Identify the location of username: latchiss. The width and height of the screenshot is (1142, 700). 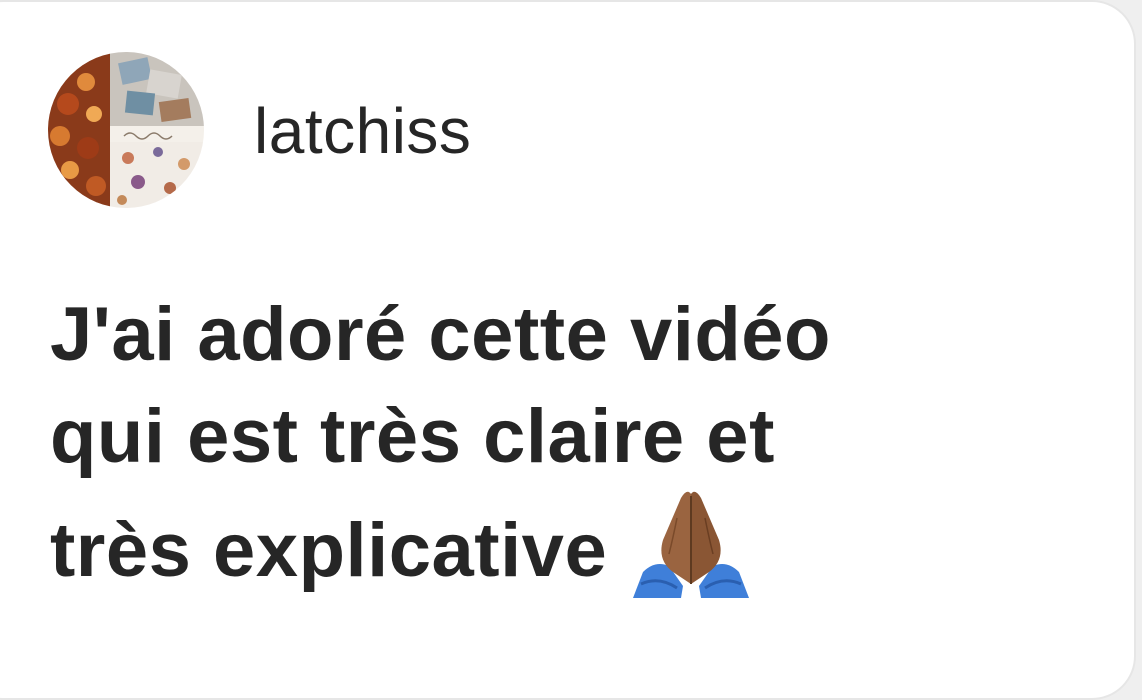
(362, 131).